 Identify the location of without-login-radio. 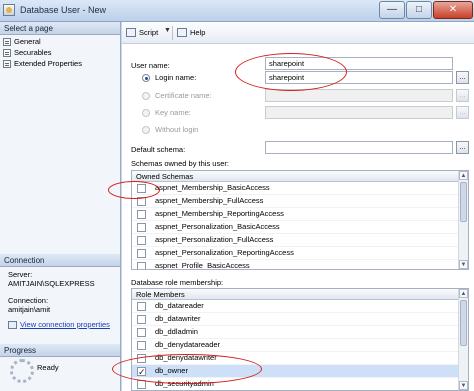
(146, 130).